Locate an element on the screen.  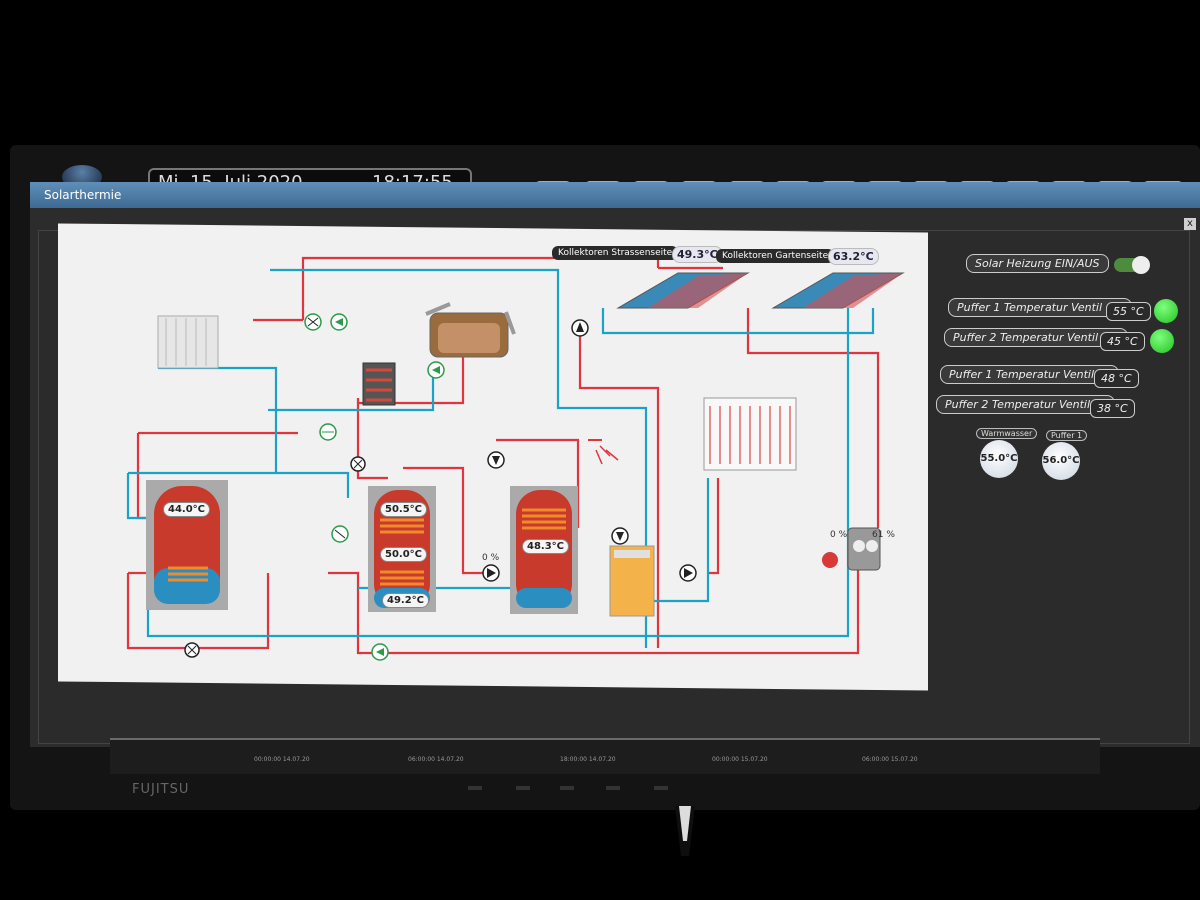
puffer1-valve-close-label: Puffer 1 Temperatur Ventil zu is located at coordinates (1030, 374).